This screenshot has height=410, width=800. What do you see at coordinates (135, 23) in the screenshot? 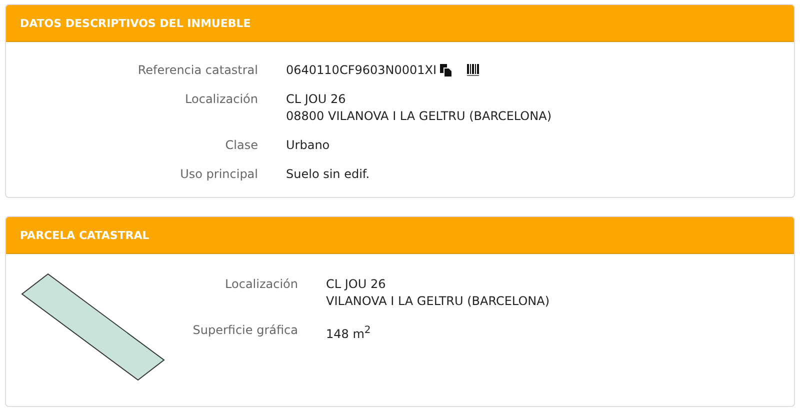
I see `section-title: DATOS DESCRIPTIVOS DEL INMUEBLE` at bounding box center [135, 23].